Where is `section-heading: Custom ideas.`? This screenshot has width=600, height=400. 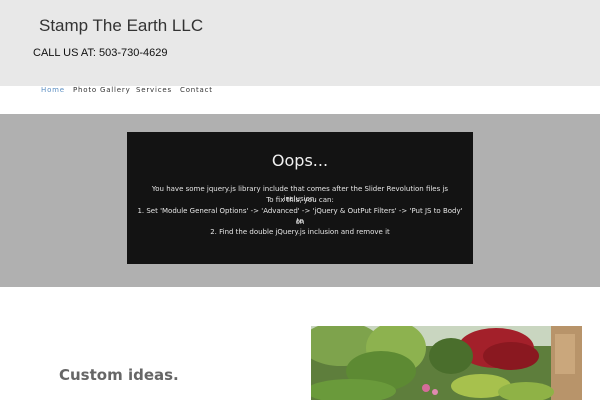
section-heading: Custom ideas. is located at coordinates (119, 375).